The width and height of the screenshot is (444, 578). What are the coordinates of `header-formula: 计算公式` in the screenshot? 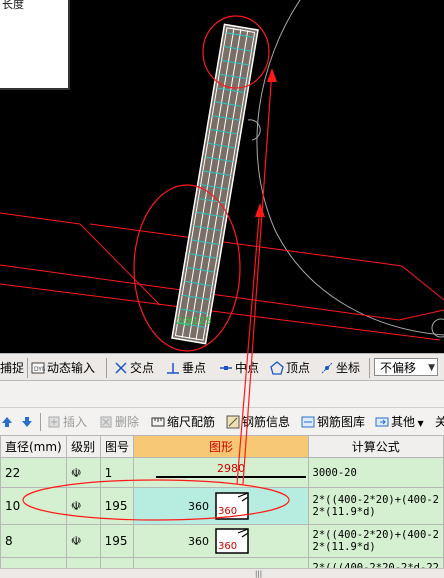 It's located at (375, 446).